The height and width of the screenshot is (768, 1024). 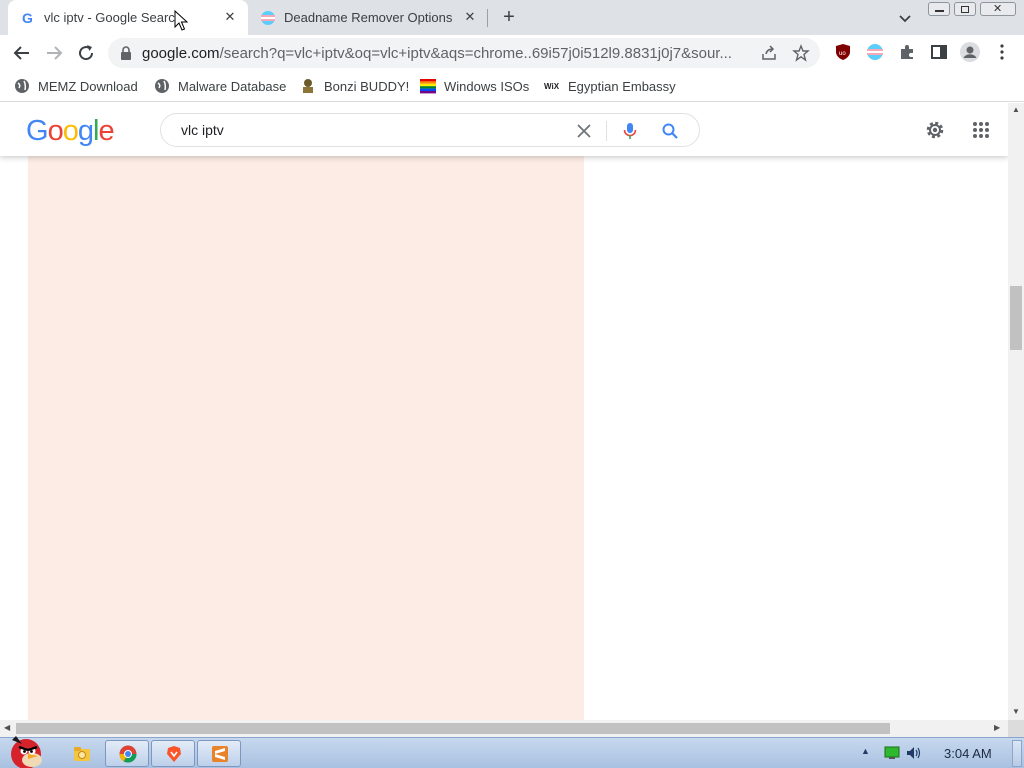 What do you see at coordinates (606, 131) in the screenshot?
I see `search-divider` at bounding box center [606, 131].